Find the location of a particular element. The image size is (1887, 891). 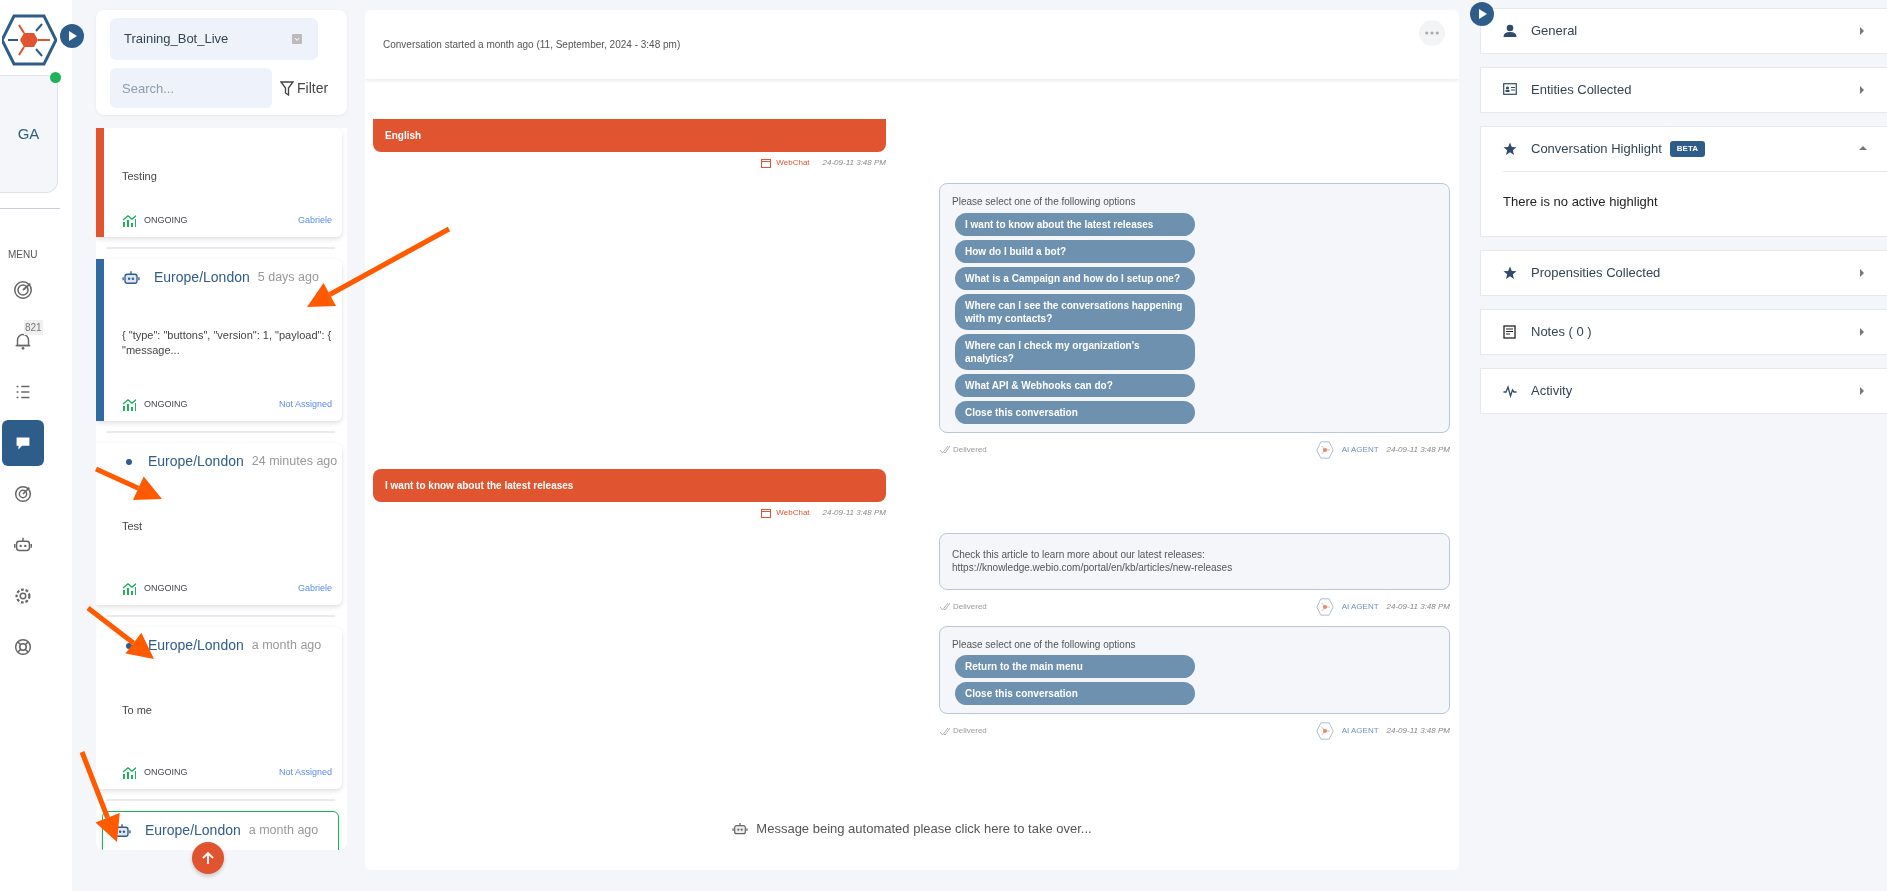

scroll-up-button is located at coordinates (208, 858).